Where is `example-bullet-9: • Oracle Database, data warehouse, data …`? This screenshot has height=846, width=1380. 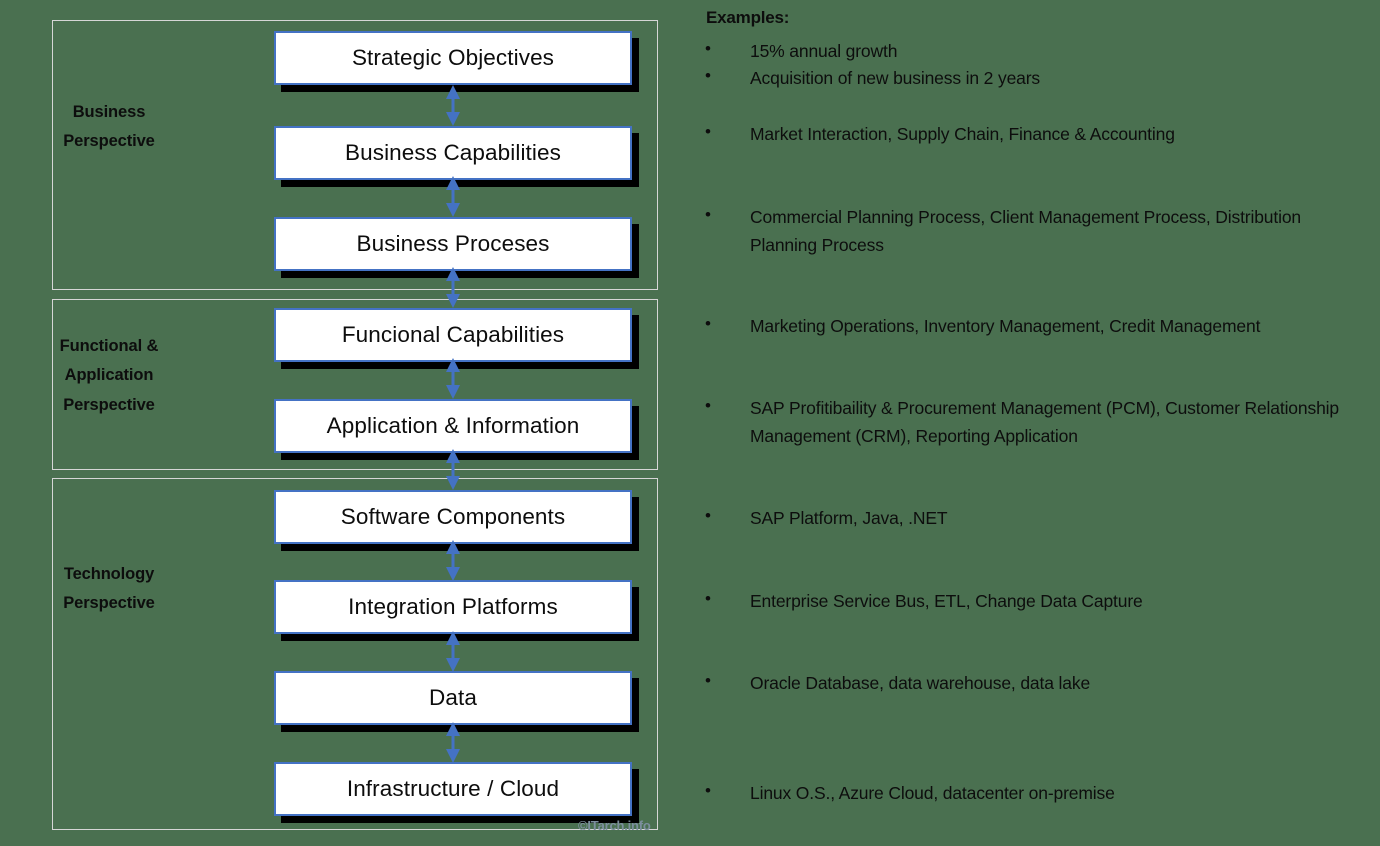
example-bullet-9: • Oracle Database, data warehouse, data … is located at coordinates (1036, 683).